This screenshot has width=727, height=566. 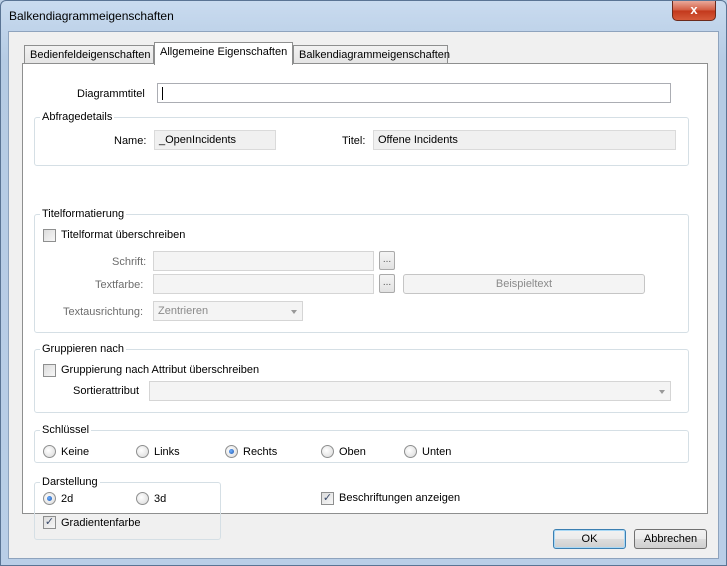 What do you see at coordinates (160, 370) in the screenshot?
I see `override-grouping-label: Gruppierung nach Attribut überschreiben` at bounding box center [160, 370].